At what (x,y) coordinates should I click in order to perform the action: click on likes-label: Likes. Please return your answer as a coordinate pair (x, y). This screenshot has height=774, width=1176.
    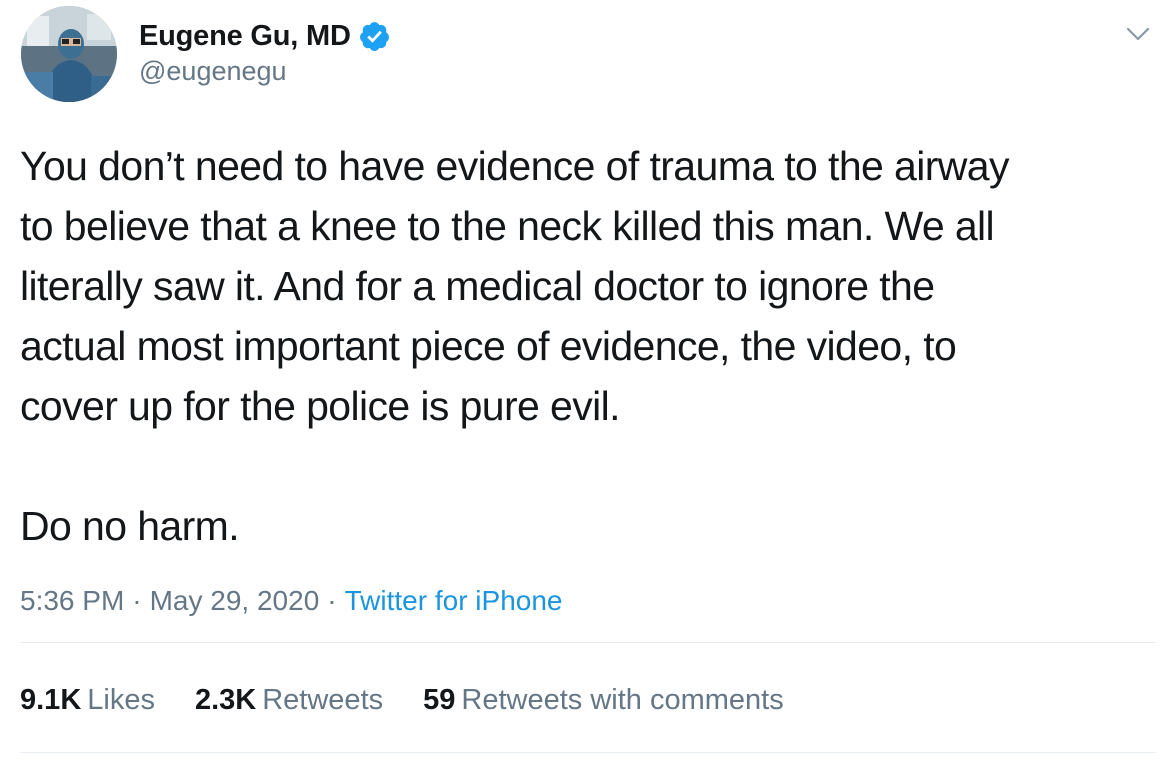
    Looking at the image, I should click on (121, 700).